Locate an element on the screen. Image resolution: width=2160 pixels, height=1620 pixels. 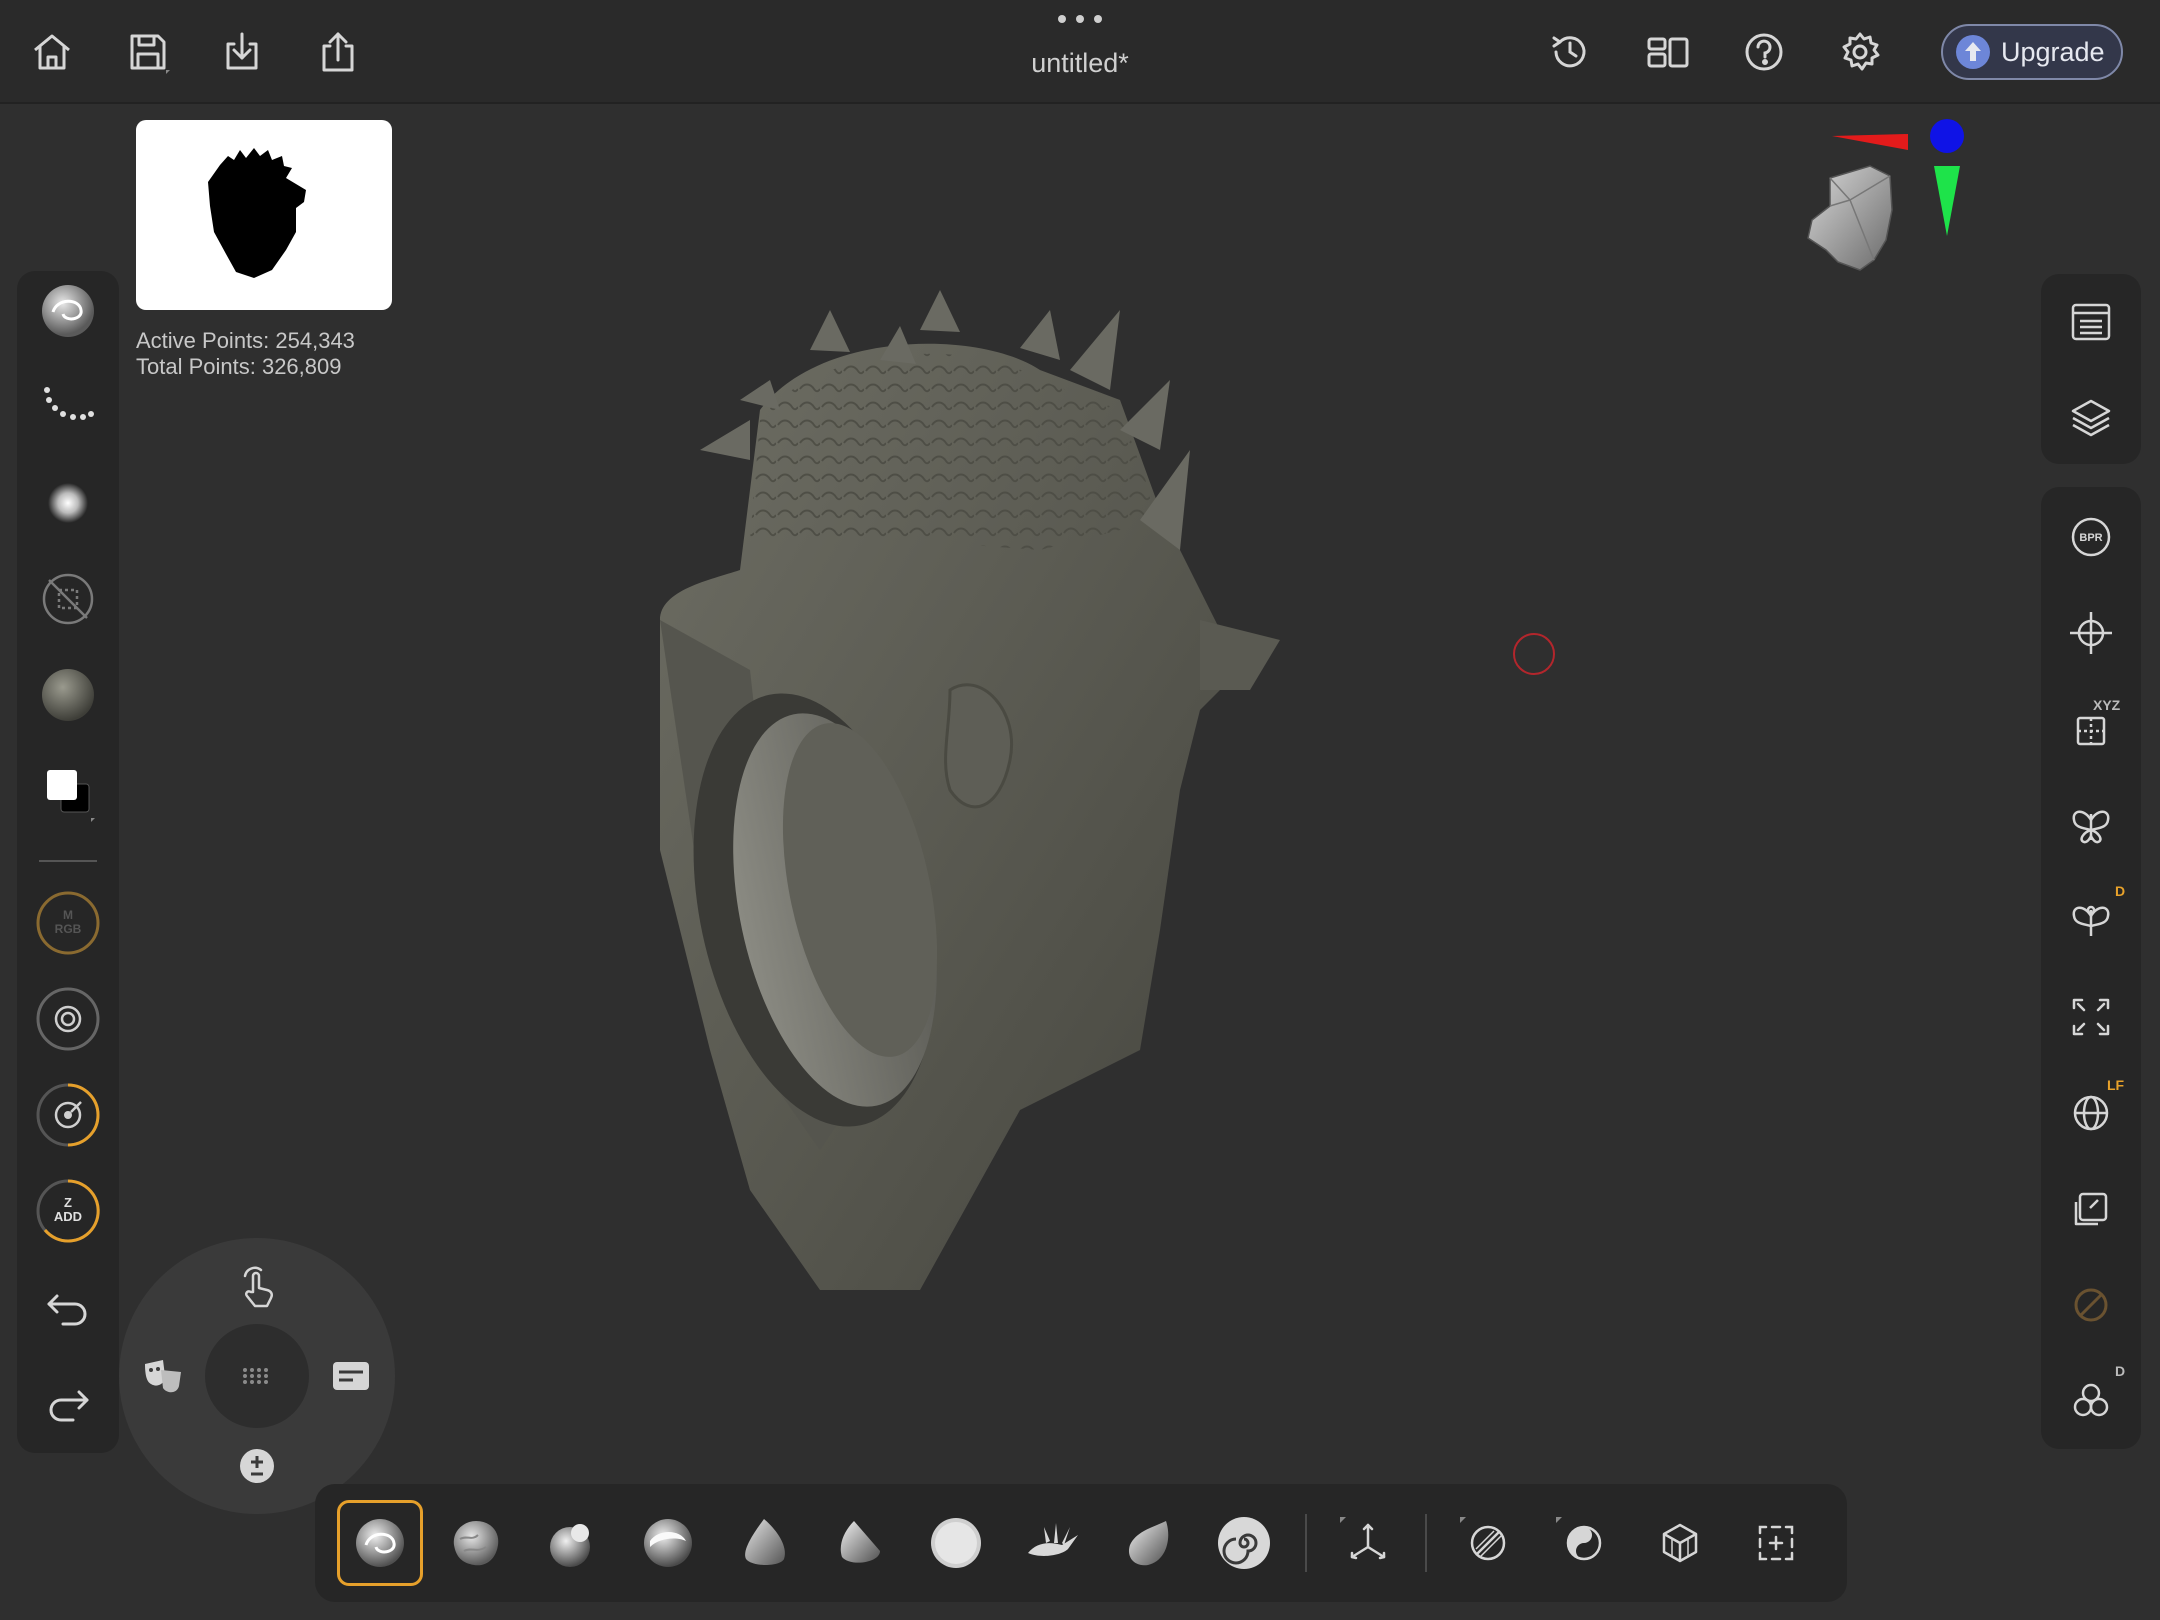
layers-button is located at coordinates (2091, 418).